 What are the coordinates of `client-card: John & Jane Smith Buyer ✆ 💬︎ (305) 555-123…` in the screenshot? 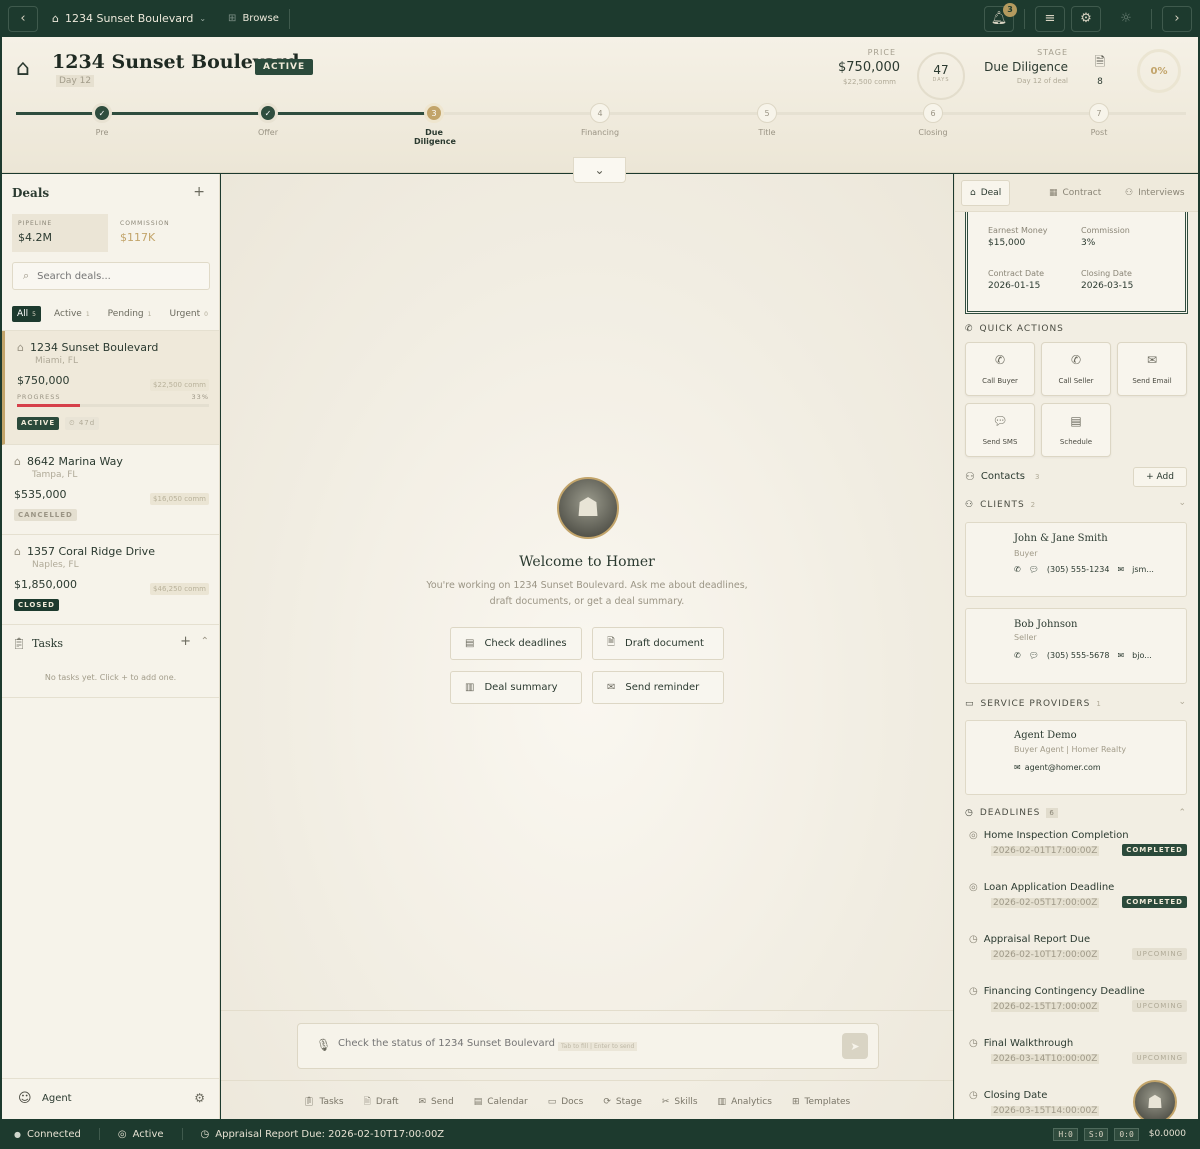 It's located at (1076, 559).